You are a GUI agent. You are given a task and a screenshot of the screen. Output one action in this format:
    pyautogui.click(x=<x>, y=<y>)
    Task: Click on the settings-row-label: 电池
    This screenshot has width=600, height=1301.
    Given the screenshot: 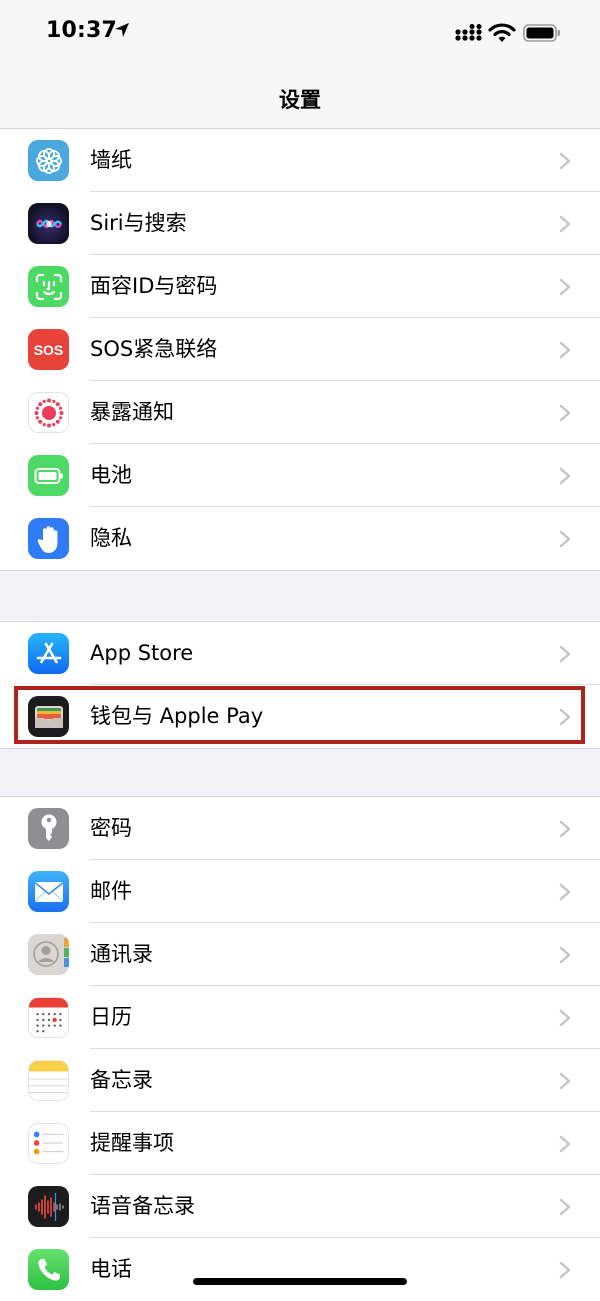 What is the action you would take?
    pyautogui.click(x=111, y=475)
    